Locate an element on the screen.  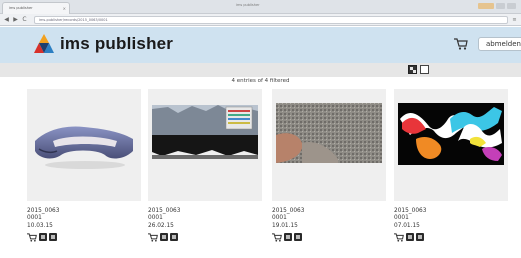
card-meta: 2015_0063 0001 07.01.15 is located at coordinates (410, 219).